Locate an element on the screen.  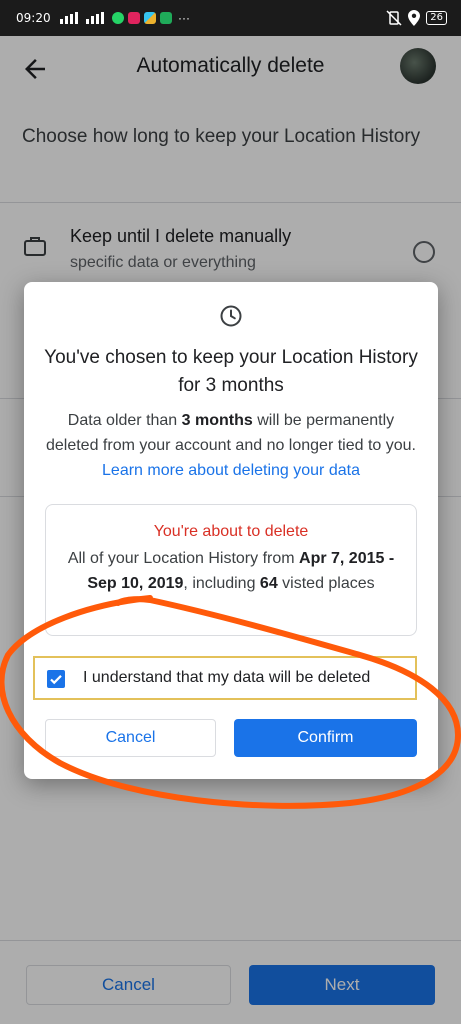
location-icon is located at coordinates (414, 18).